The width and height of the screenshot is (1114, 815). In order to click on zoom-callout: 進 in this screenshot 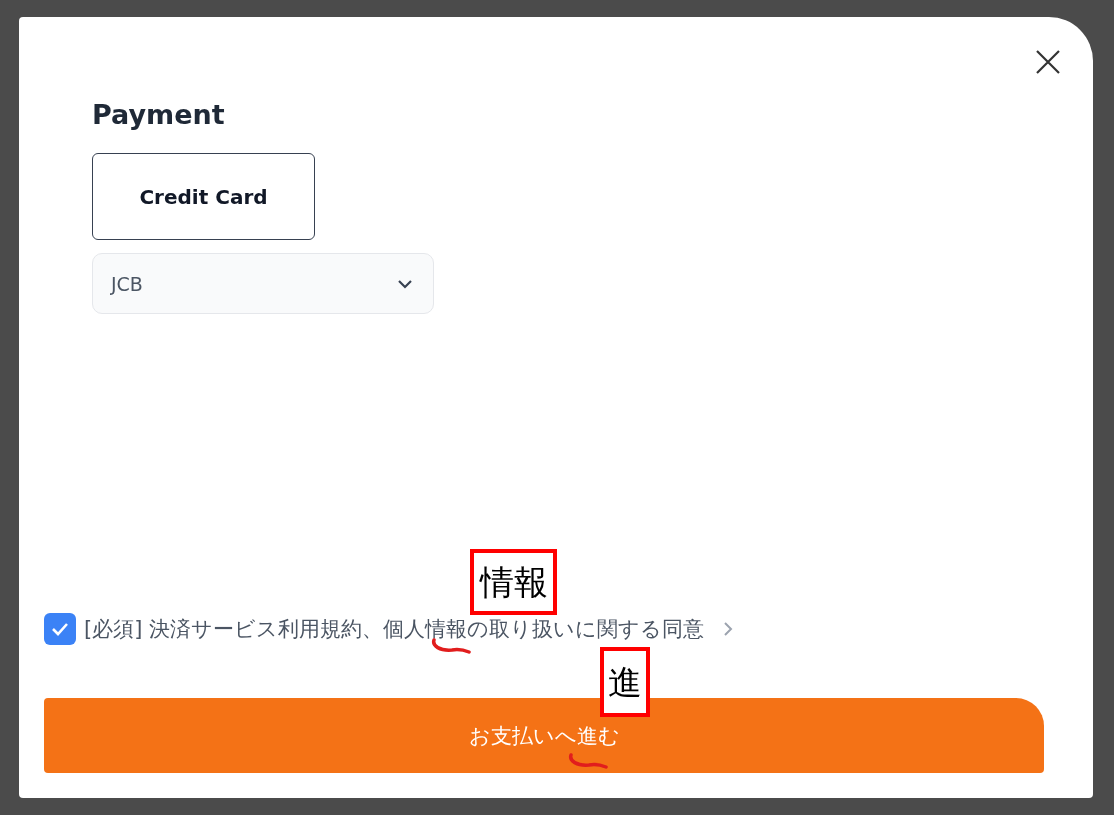, I will do `click(625, 682)`.